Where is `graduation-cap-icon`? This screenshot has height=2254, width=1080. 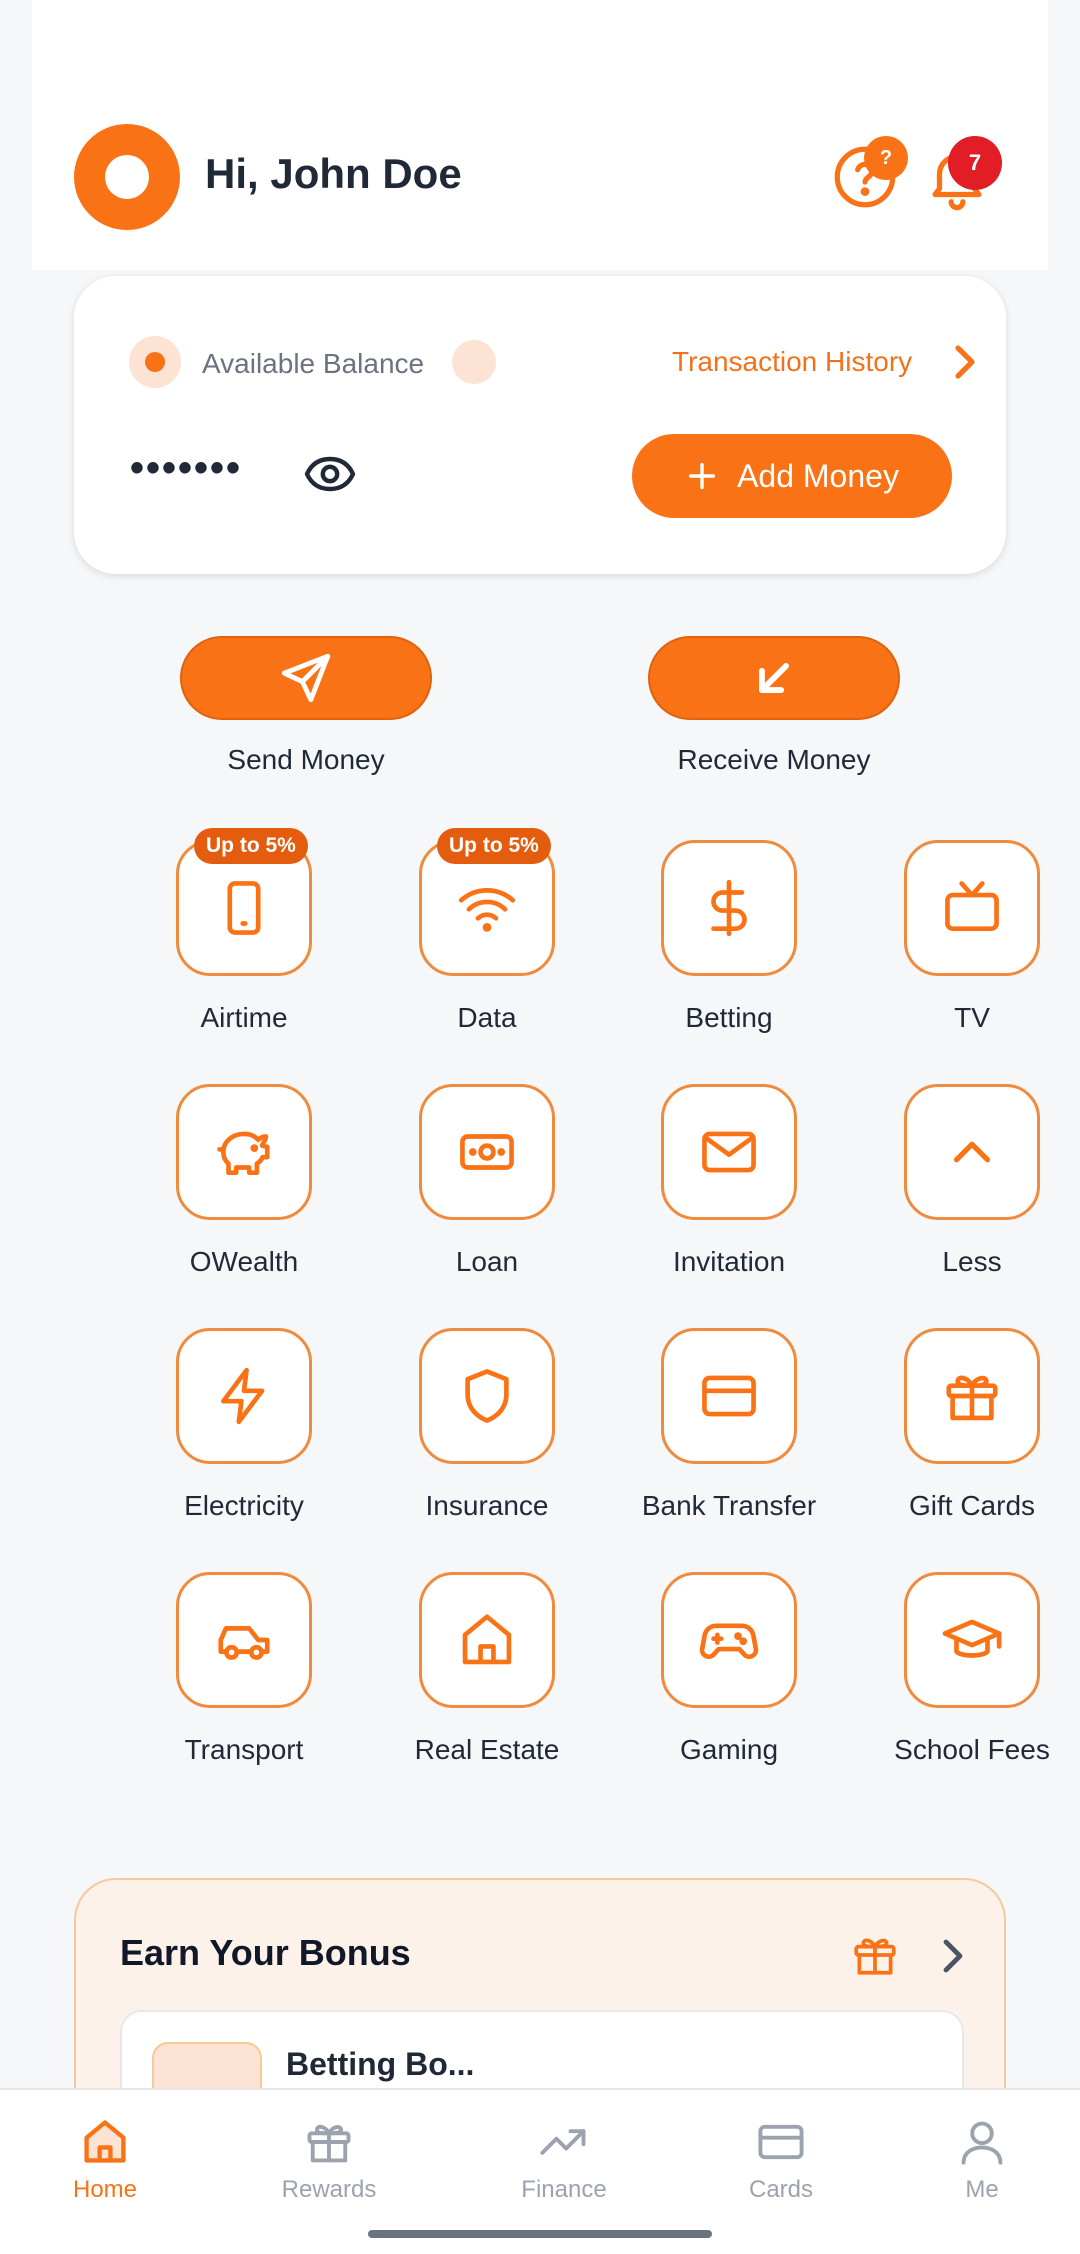
graduation-cap-icon is located at coordinates (972, 1638).